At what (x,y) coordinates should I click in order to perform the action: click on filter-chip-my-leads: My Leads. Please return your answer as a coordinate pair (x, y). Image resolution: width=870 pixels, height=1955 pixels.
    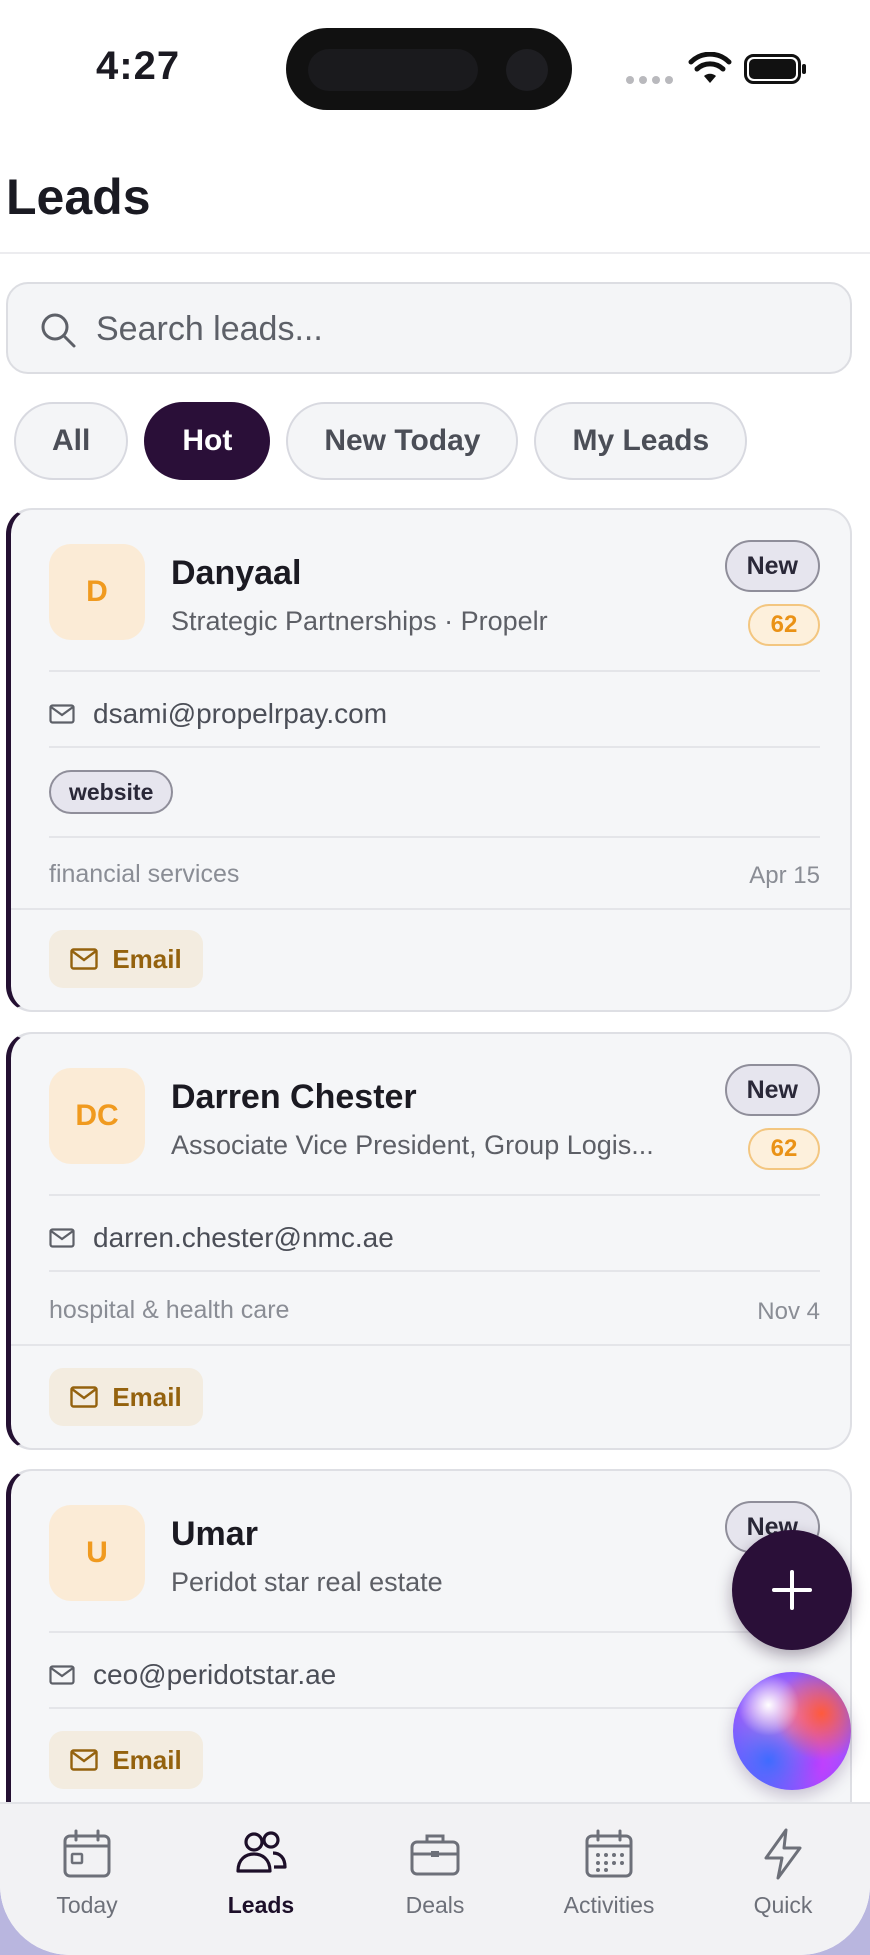
    Looking at the image, I should click on (641, 441).